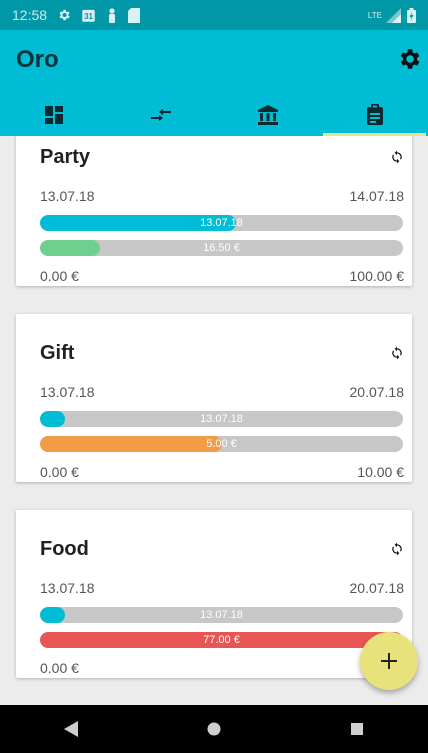  I want to click on signal-icon, so click(393, 15).